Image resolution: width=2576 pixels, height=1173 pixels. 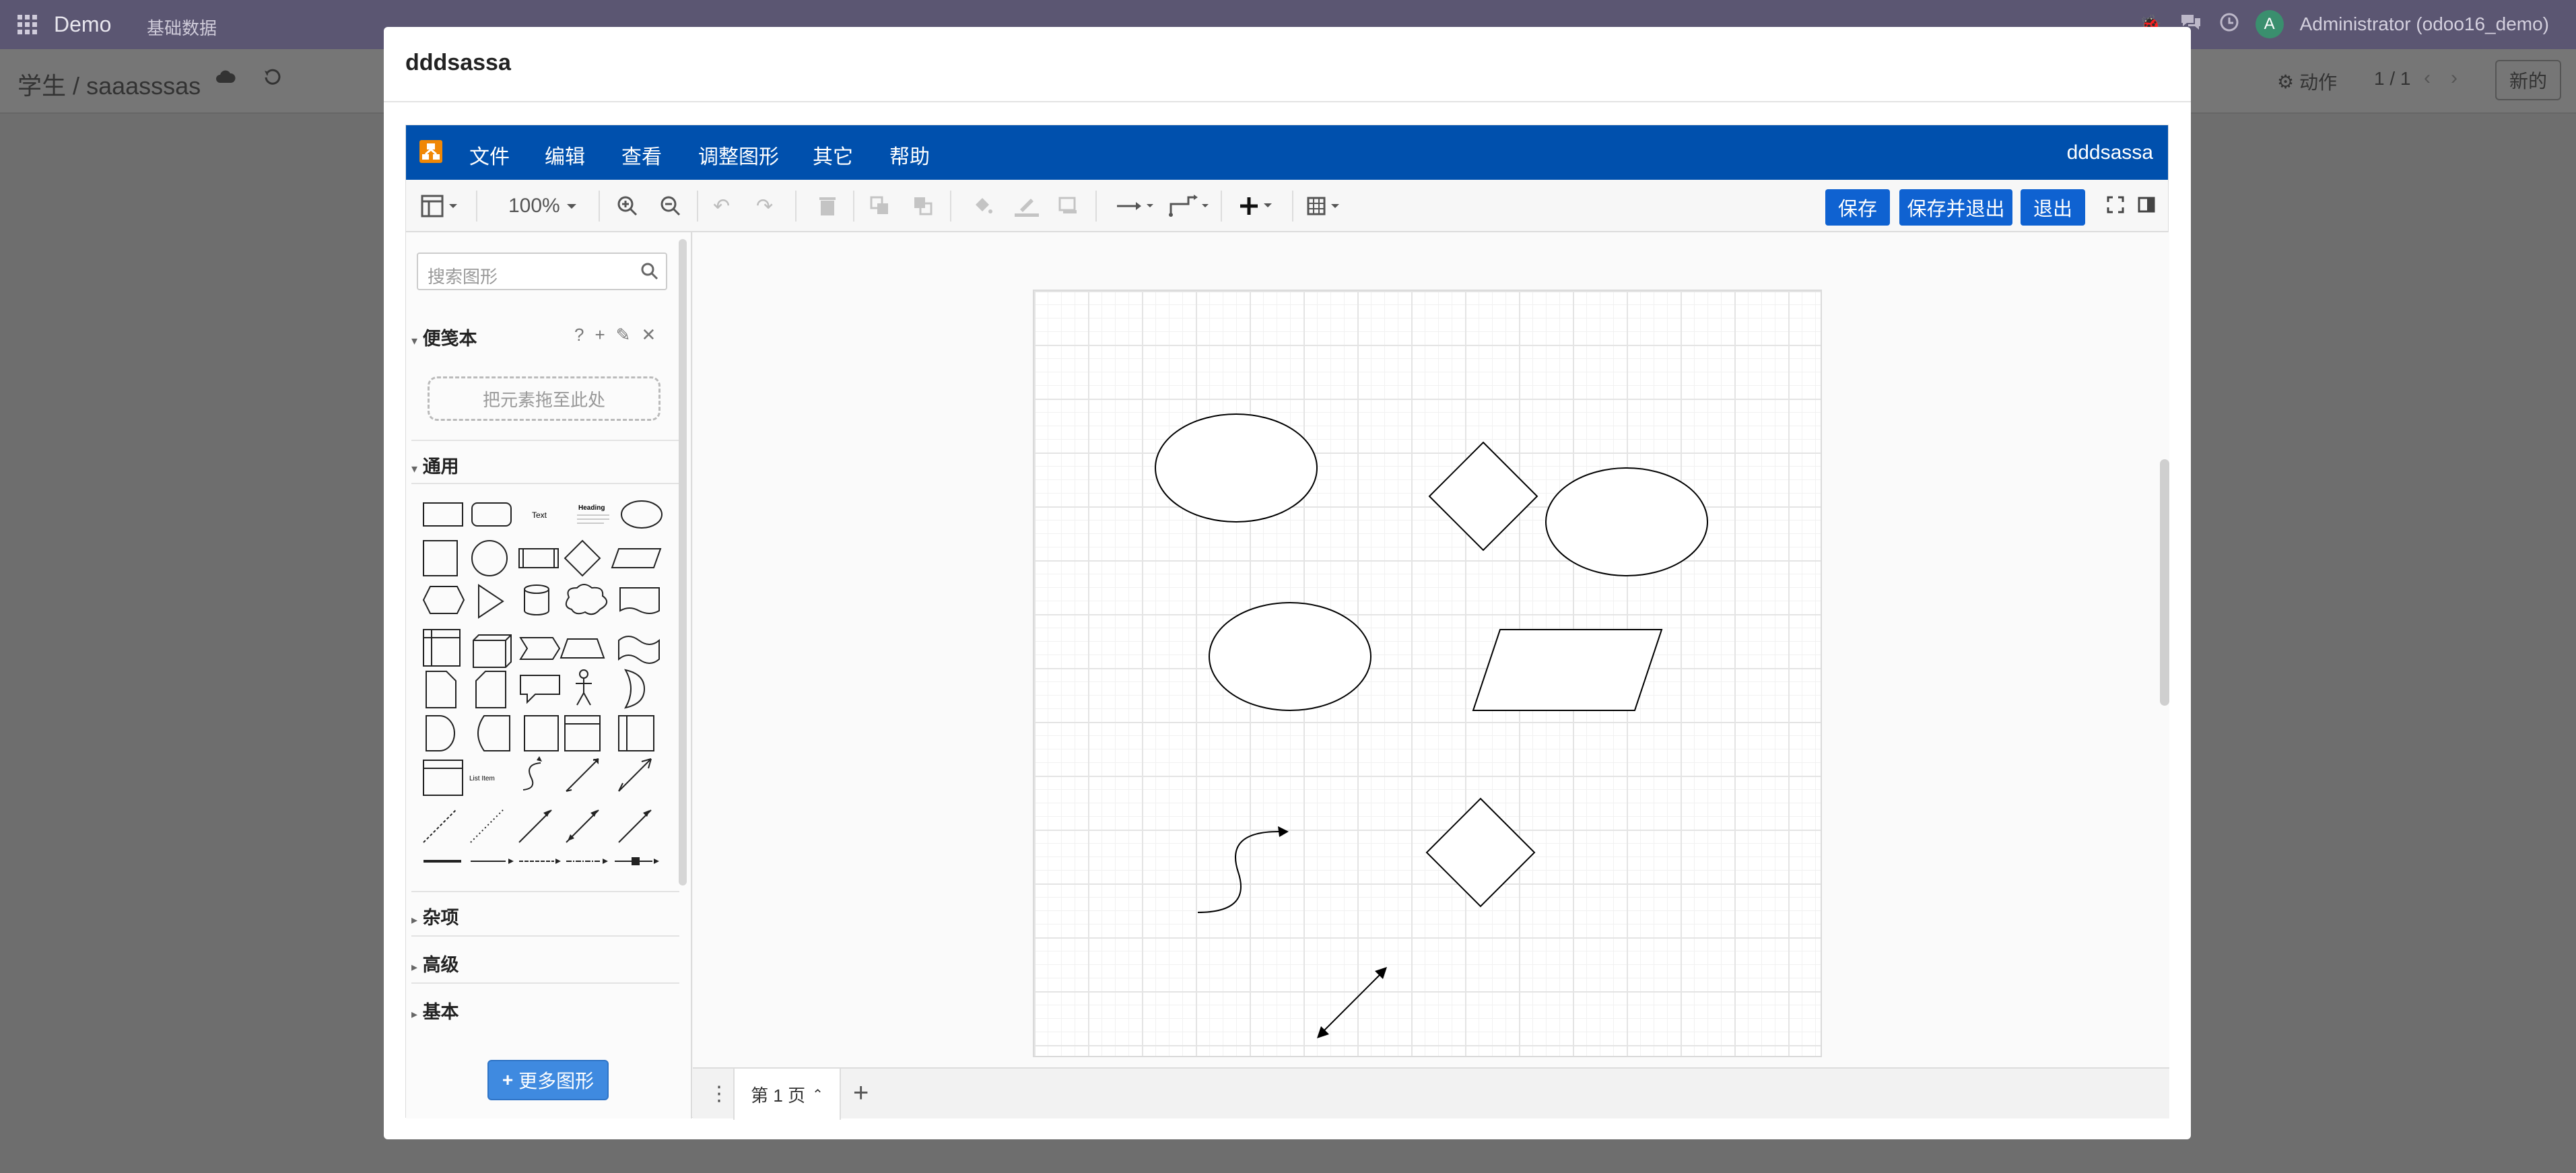 What do you see at coordinates (2454, 78) in the screenshot?
I see `pager-next-icon: ›` at bounding box center [2454, 78].